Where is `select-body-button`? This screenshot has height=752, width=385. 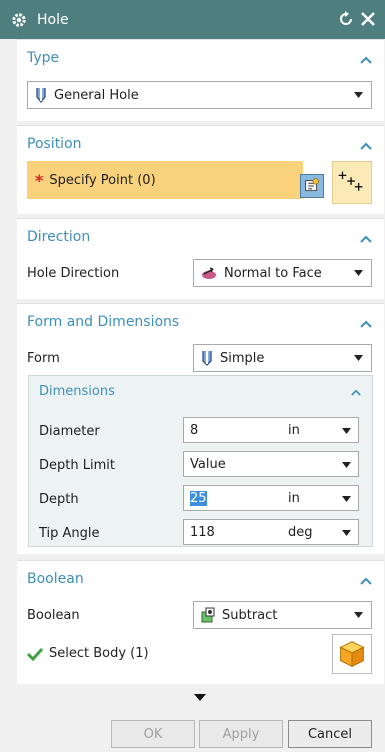
select-body-button is located at coordinates (352, 654).